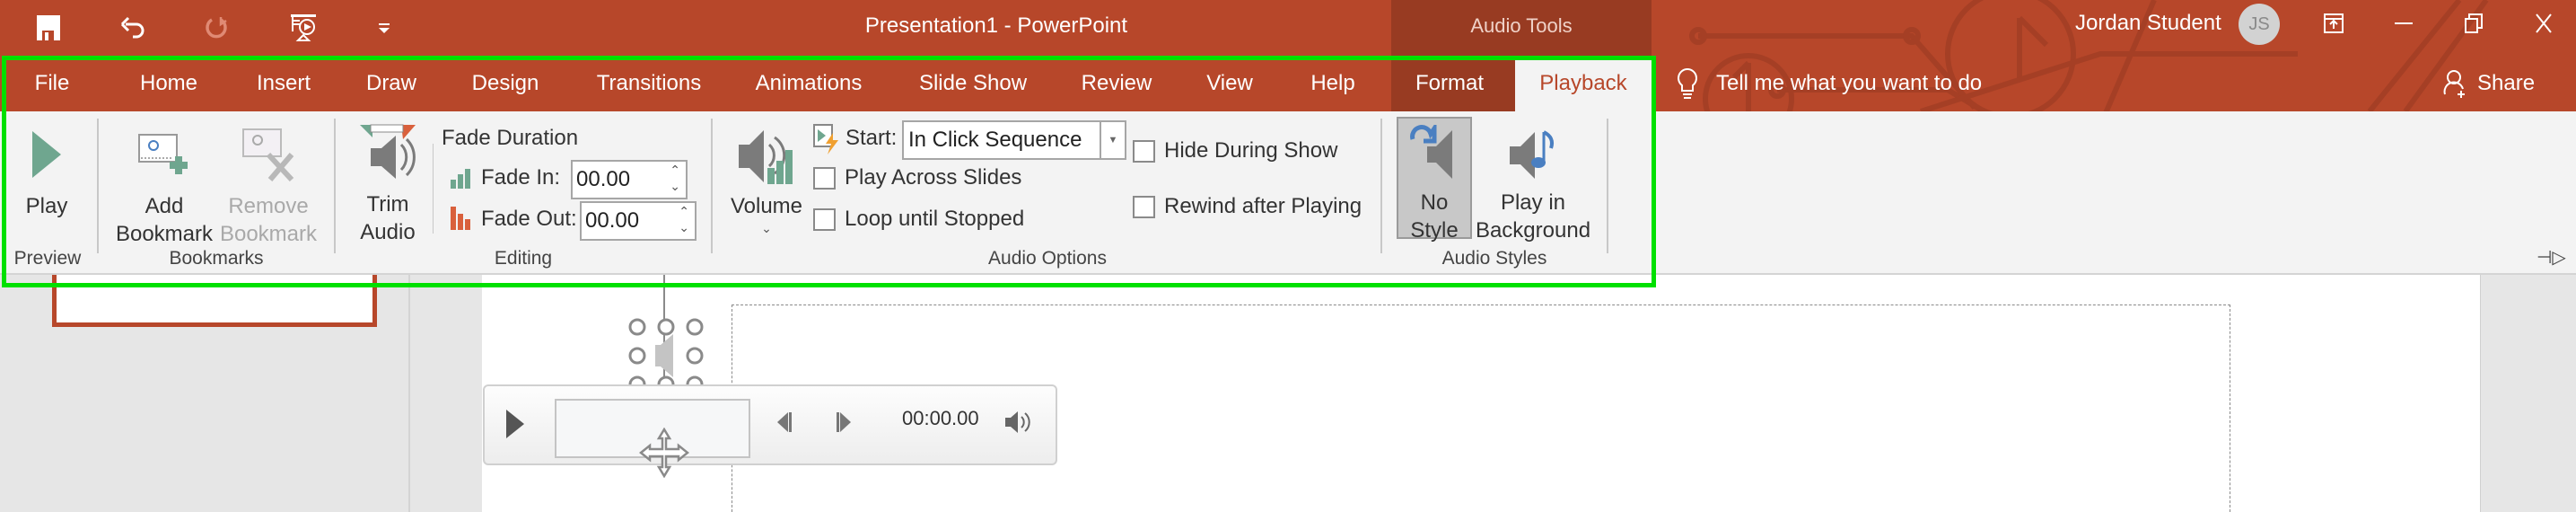  Describe the element at coordinates (46, 154) in the screenshot. I see `play-icon` at that location.